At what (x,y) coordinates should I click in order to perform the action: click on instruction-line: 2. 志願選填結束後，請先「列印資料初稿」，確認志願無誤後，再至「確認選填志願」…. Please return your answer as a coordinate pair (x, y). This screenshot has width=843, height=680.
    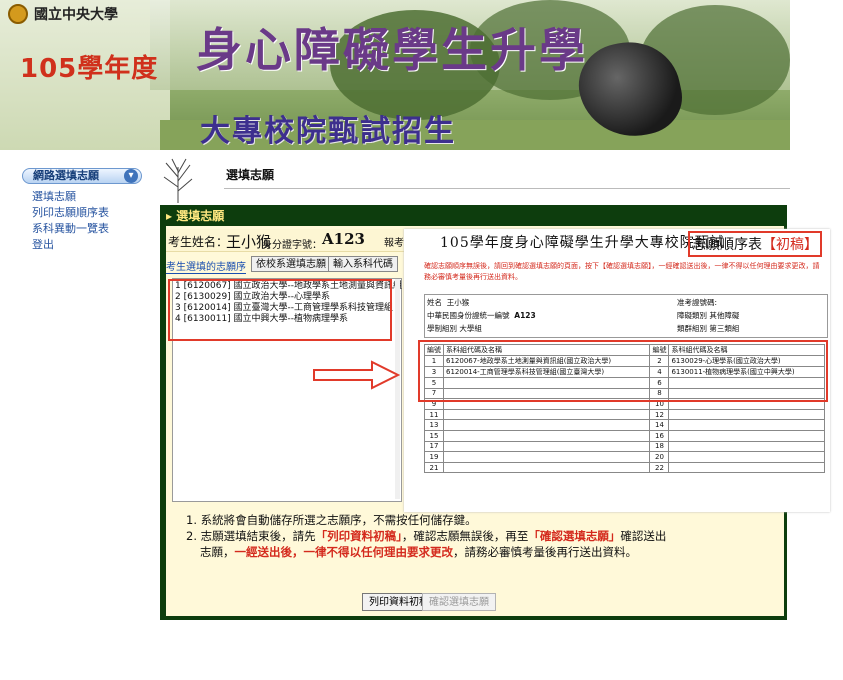
    Looking at the image, I should click on (481, 536).